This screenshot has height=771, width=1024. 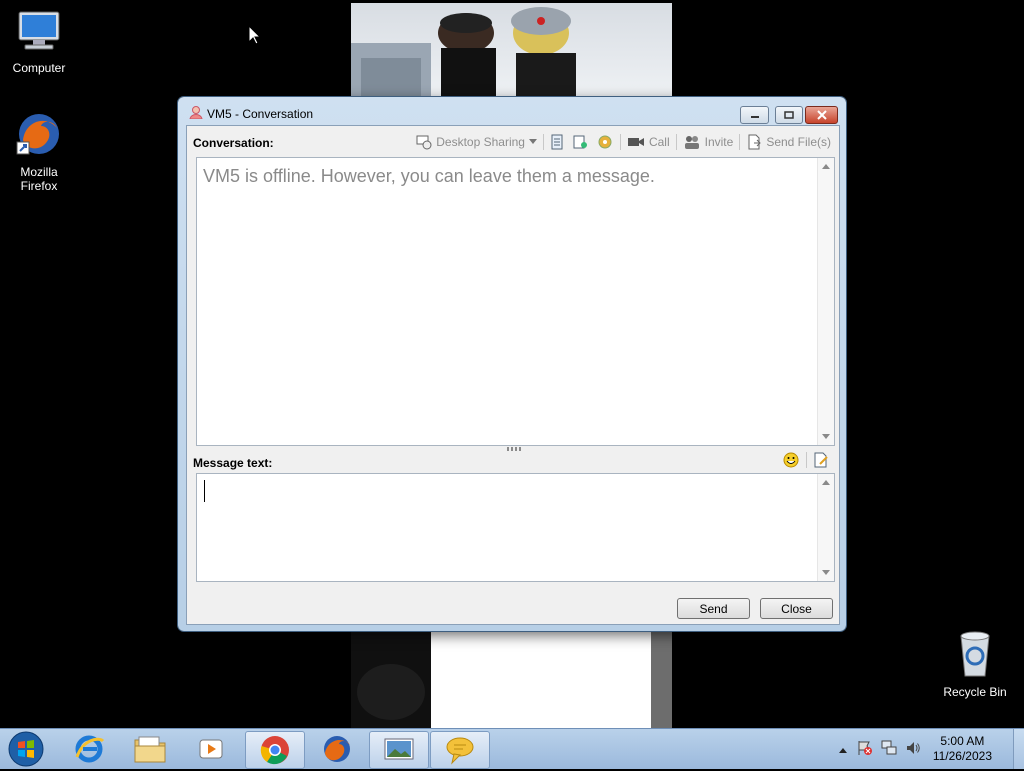 I want to click on desktop-sharing-label: Desktop Sharing, so click(x=480, y=142).